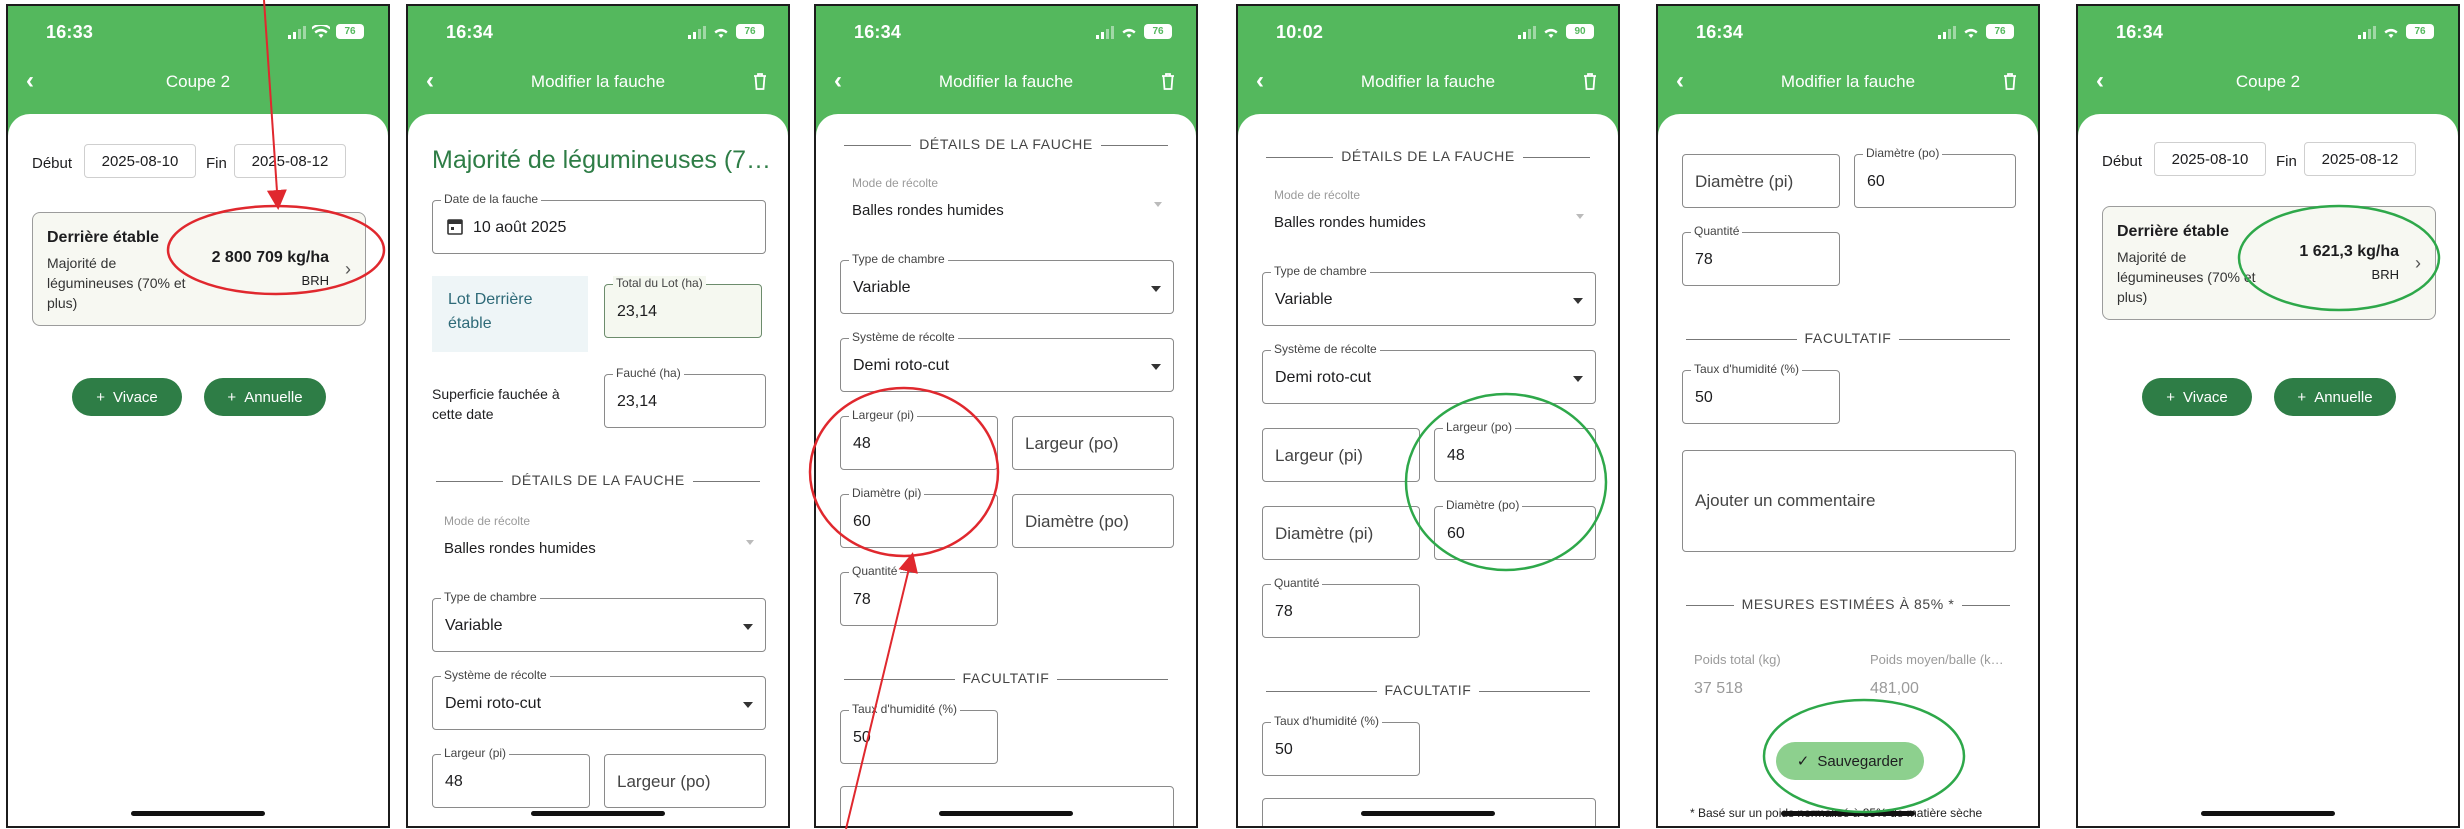  What do you see at coordinates (198, 32) in the screenshot?
I see `status-bar: 16:33 76` at bounding box center [198, 32].